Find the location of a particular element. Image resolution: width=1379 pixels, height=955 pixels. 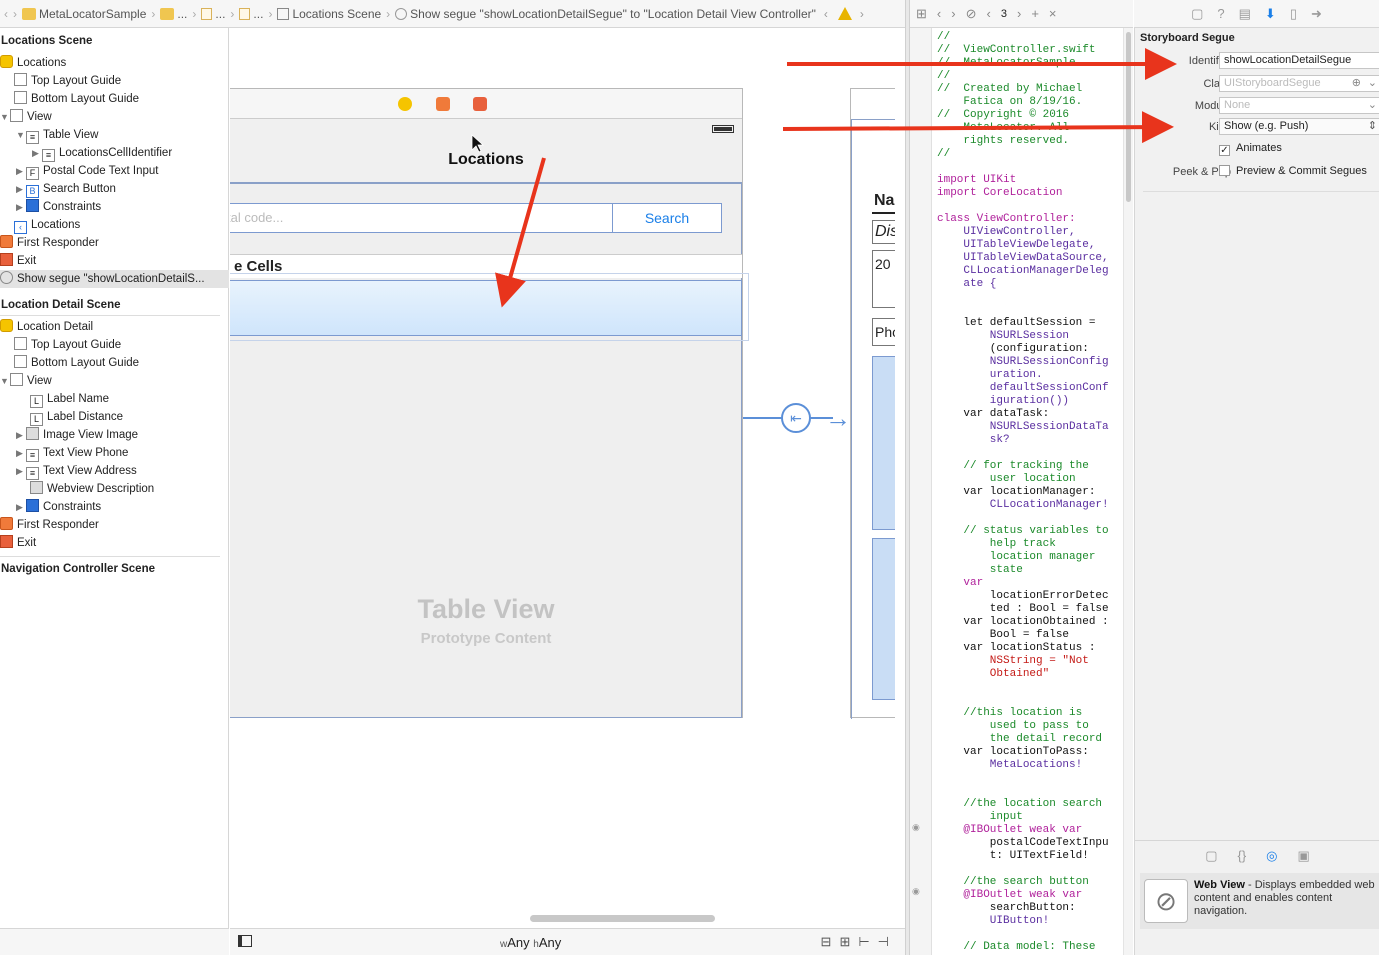

forward-nav-icon: › is located at coordinates (15, 14).